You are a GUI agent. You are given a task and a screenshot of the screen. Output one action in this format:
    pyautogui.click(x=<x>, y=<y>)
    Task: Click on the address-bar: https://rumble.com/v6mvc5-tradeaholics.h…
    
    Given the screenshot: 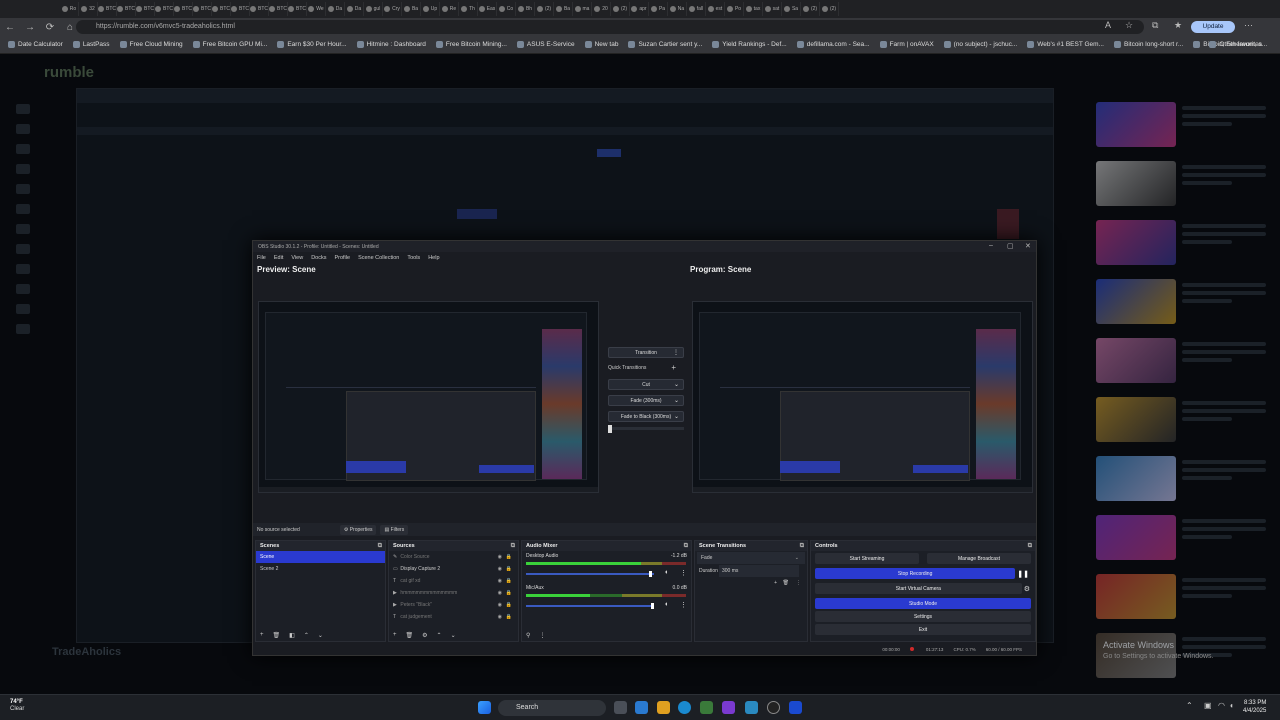 What is the action you would take?
    pyautogui.click(x=610, y=27)
    